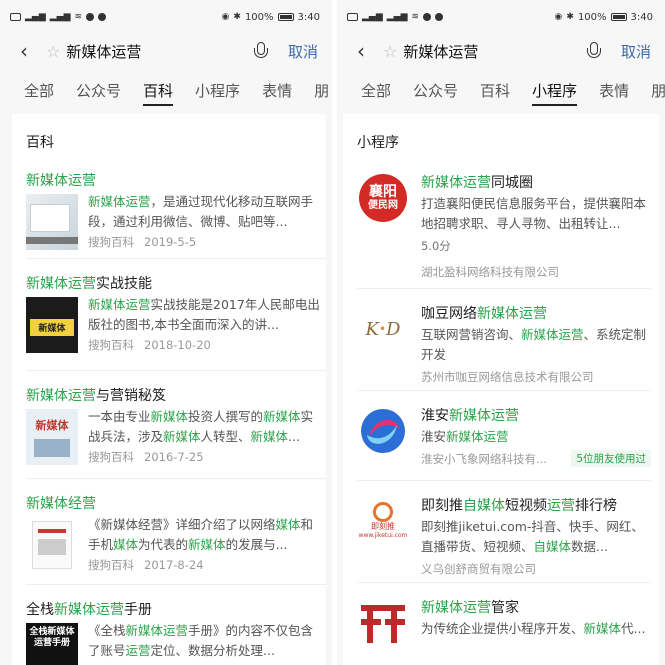 This screenshot has width=665, height=665. I want to click on mini-program-title: 新媒体运营管家, so click(536, 607).